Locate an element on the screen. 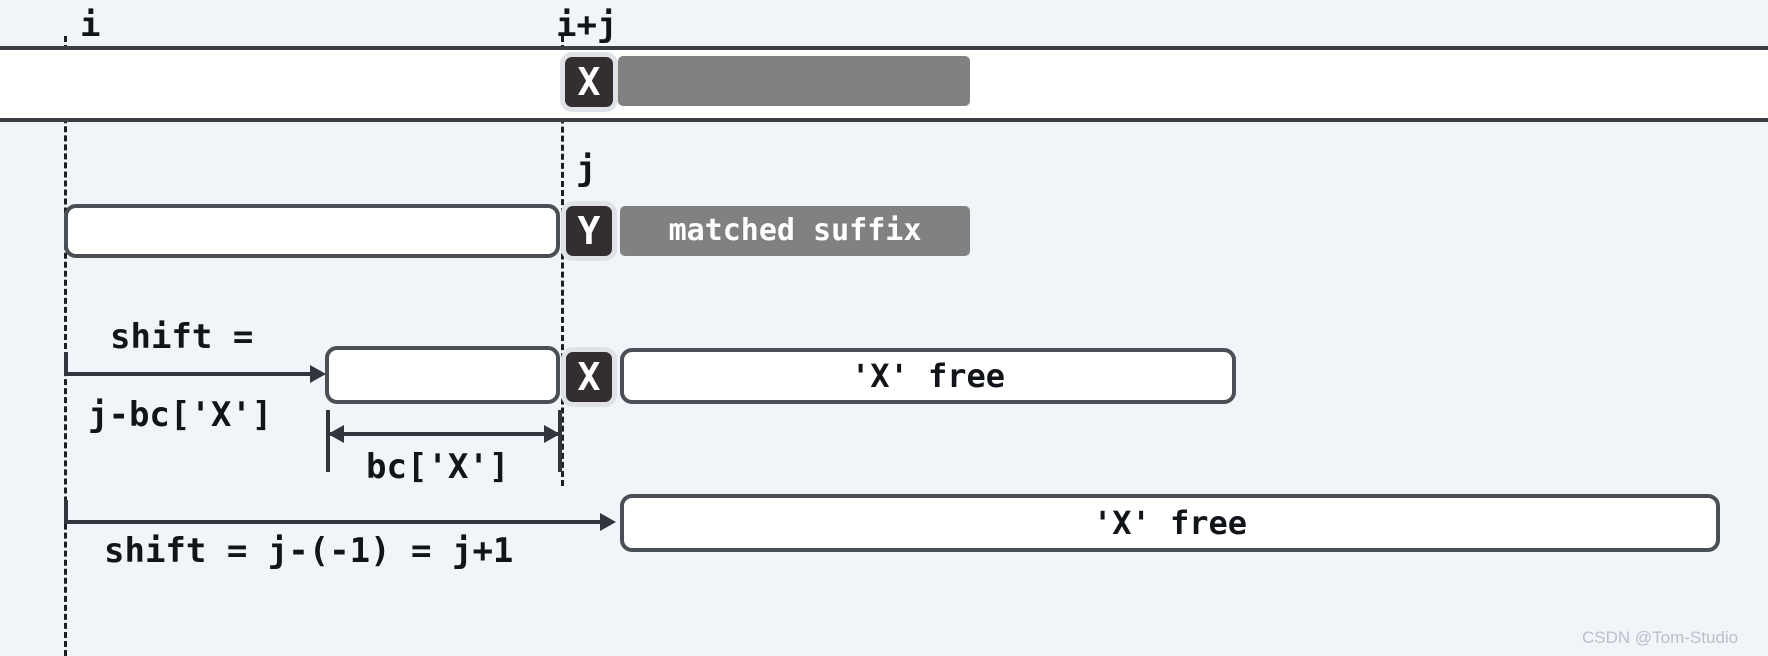  shift-bc-label-bottom: j-bc['X'] is located at coordinates (180, 415).